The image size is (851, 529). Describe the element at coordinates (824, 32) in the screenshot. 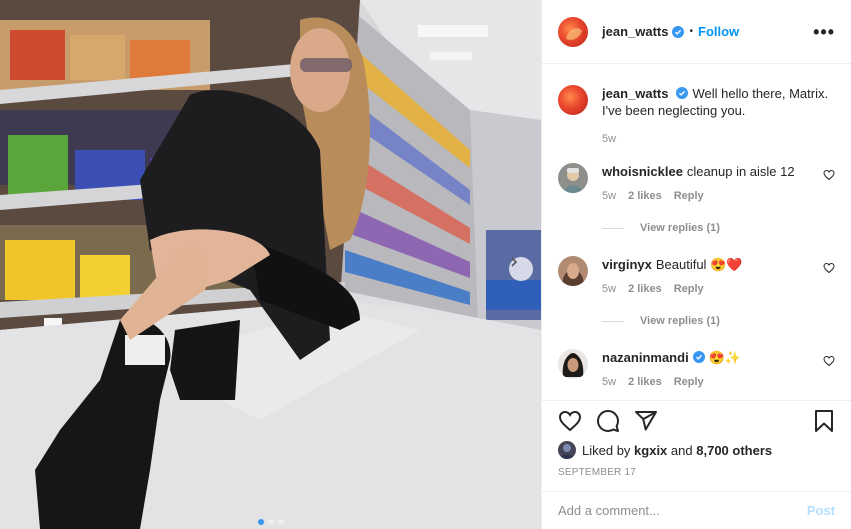

I see `more-options-icon: •••` at that location.